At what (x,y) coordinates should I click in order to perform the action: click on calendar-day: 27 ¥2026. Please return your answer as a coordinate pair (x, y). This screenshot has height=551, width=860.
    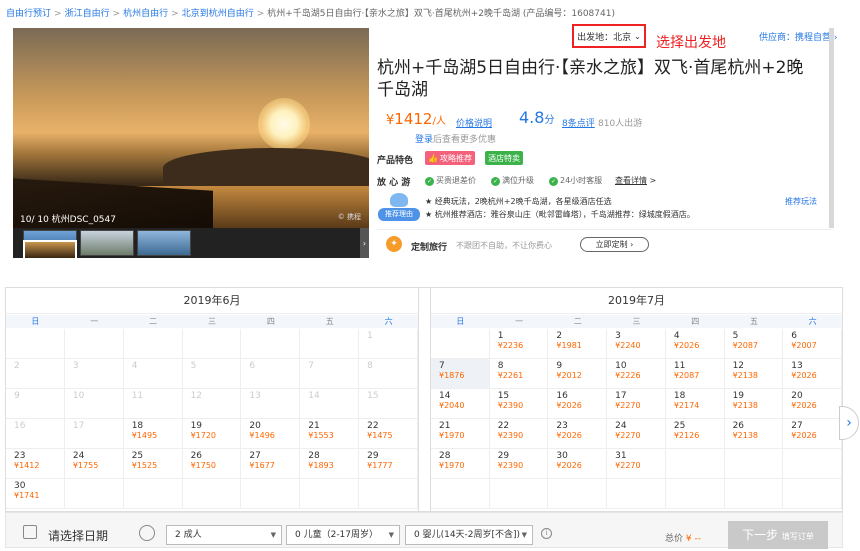
    Looking at the image, I should click on (812, 434).